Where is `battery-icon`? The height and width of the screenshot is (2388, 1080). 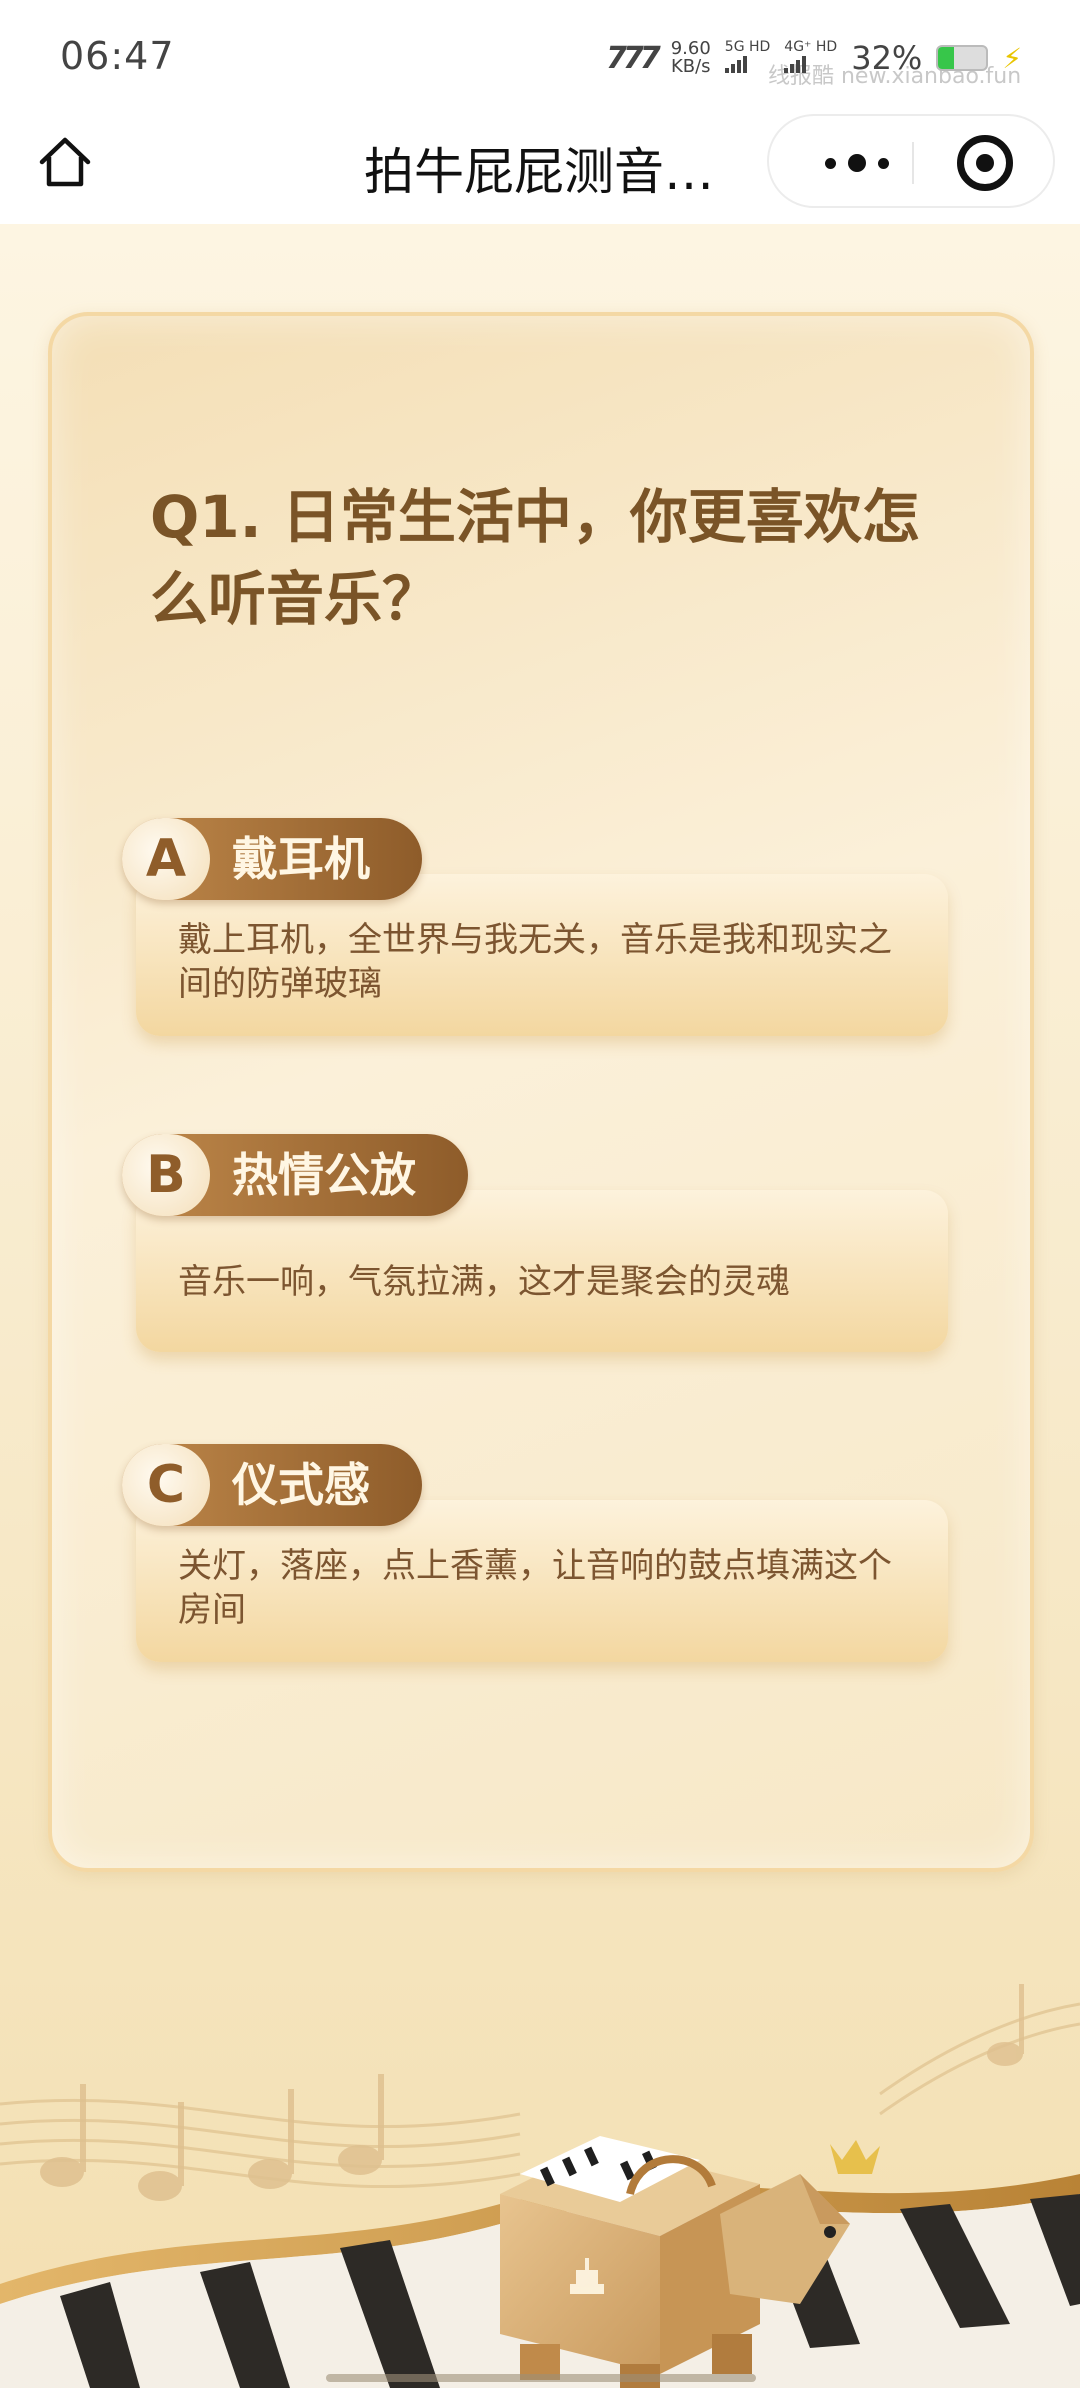 battery-icon is located at coordinates (962, 58).